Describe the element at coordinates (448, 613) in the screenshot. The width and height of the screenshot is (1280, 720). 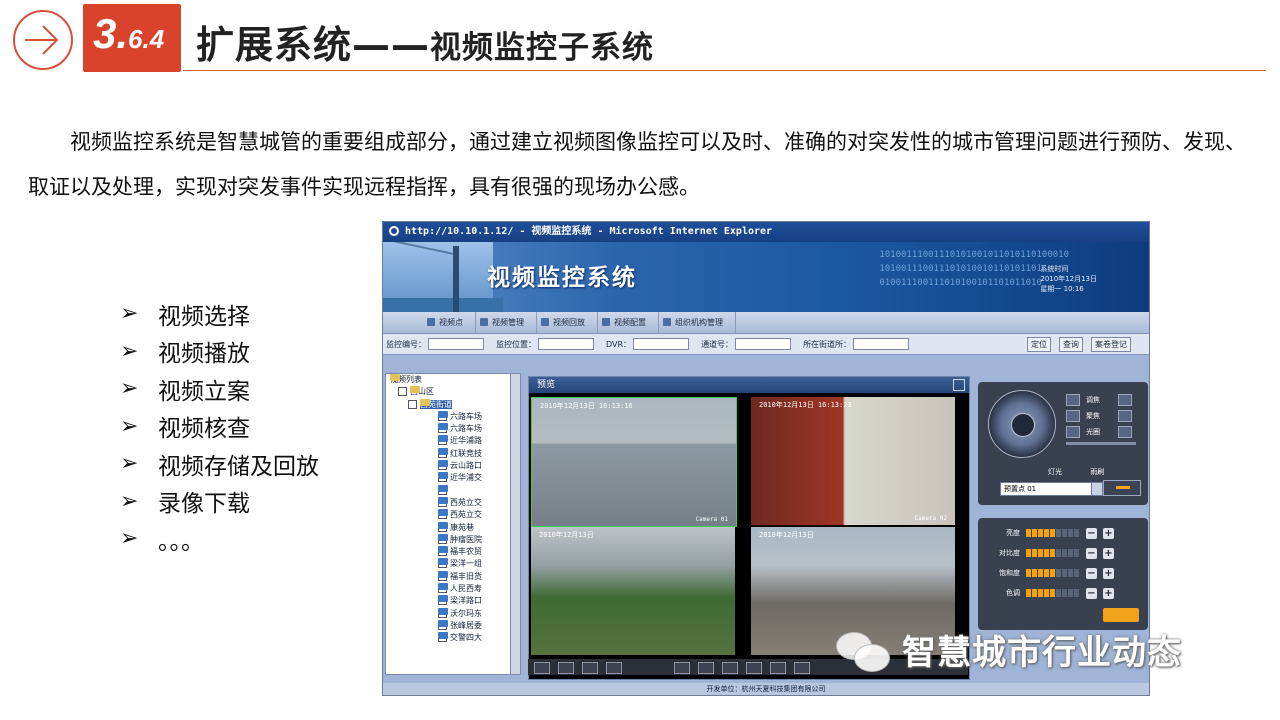
I see `tree-camera-item: 沃尔玛东` at that location.